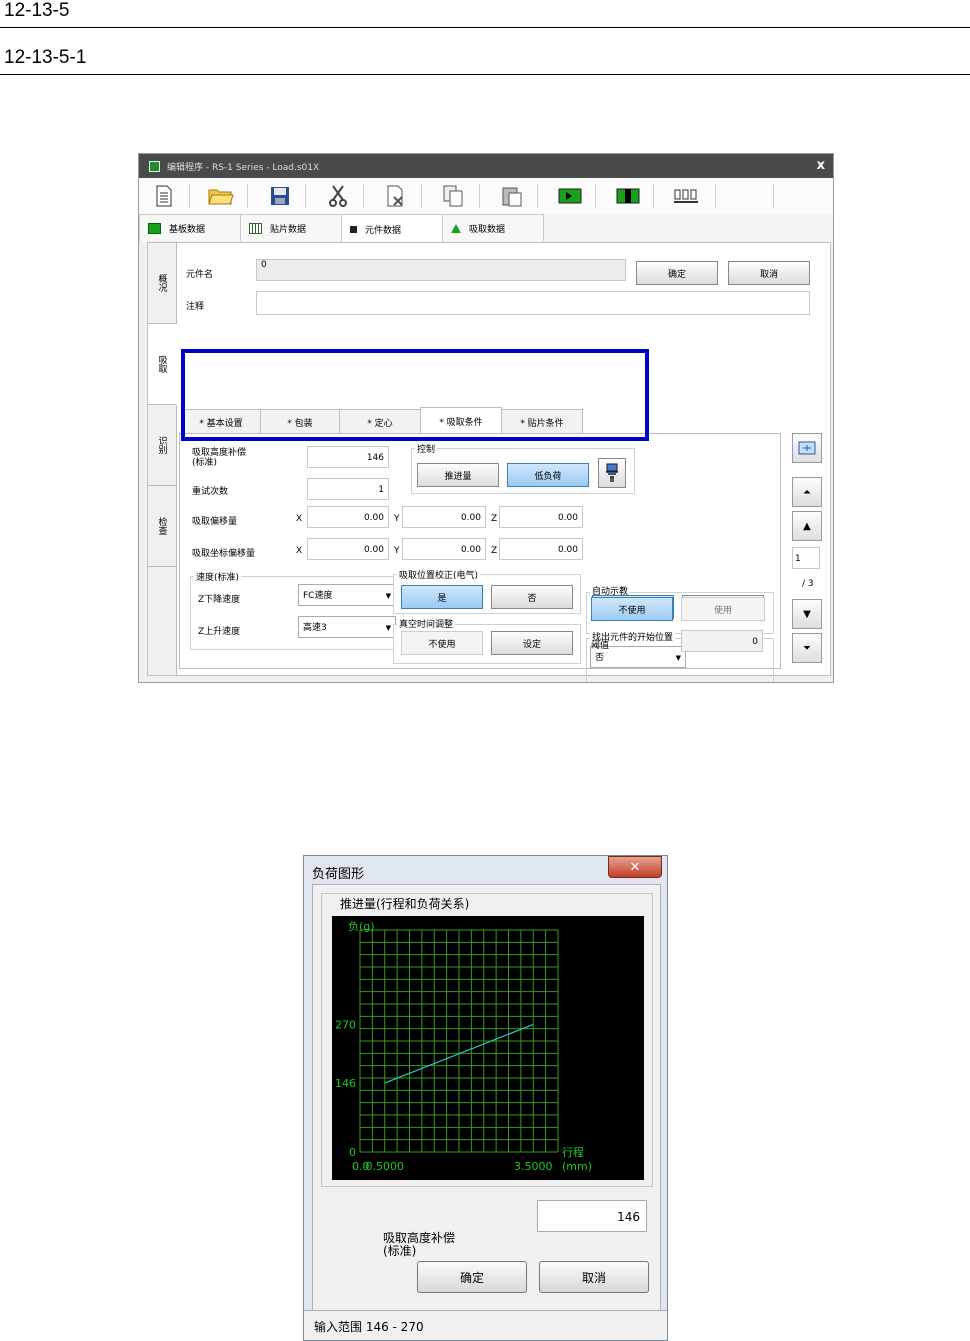  I want to click on last-page-icon: ⏷, so click(807, 648).